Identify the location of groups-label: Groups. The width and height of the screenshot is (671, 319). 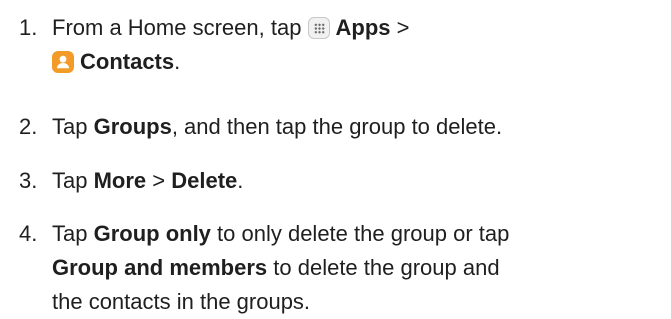
(132, 126).